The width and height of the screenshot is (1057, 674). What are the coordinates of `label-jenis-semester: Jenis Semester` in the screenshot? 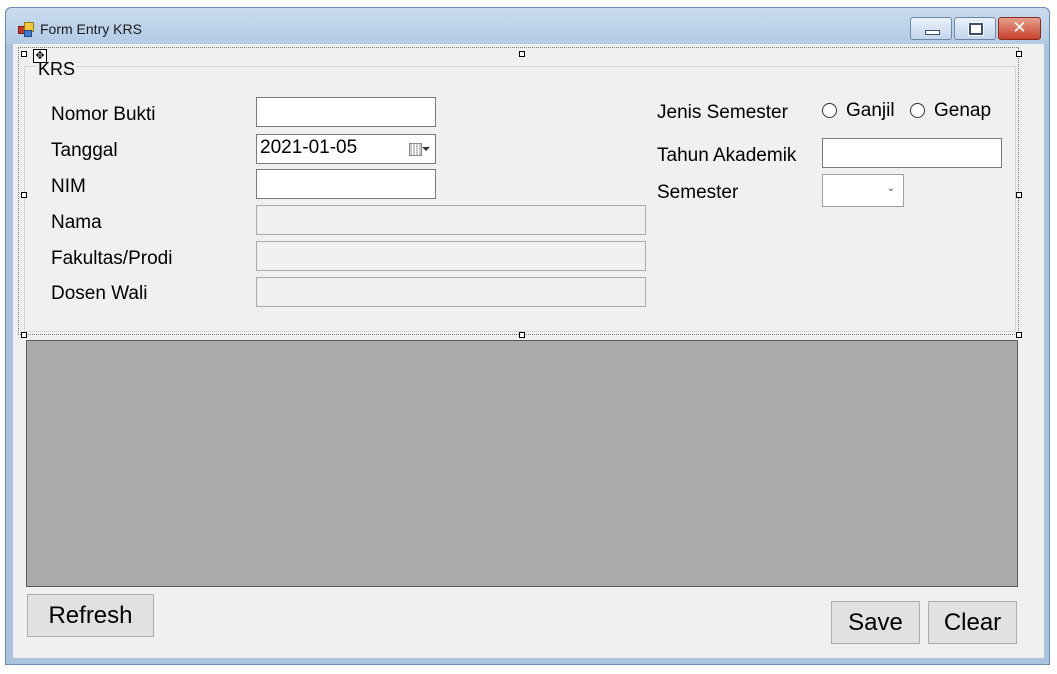 It's located at (722, 112).